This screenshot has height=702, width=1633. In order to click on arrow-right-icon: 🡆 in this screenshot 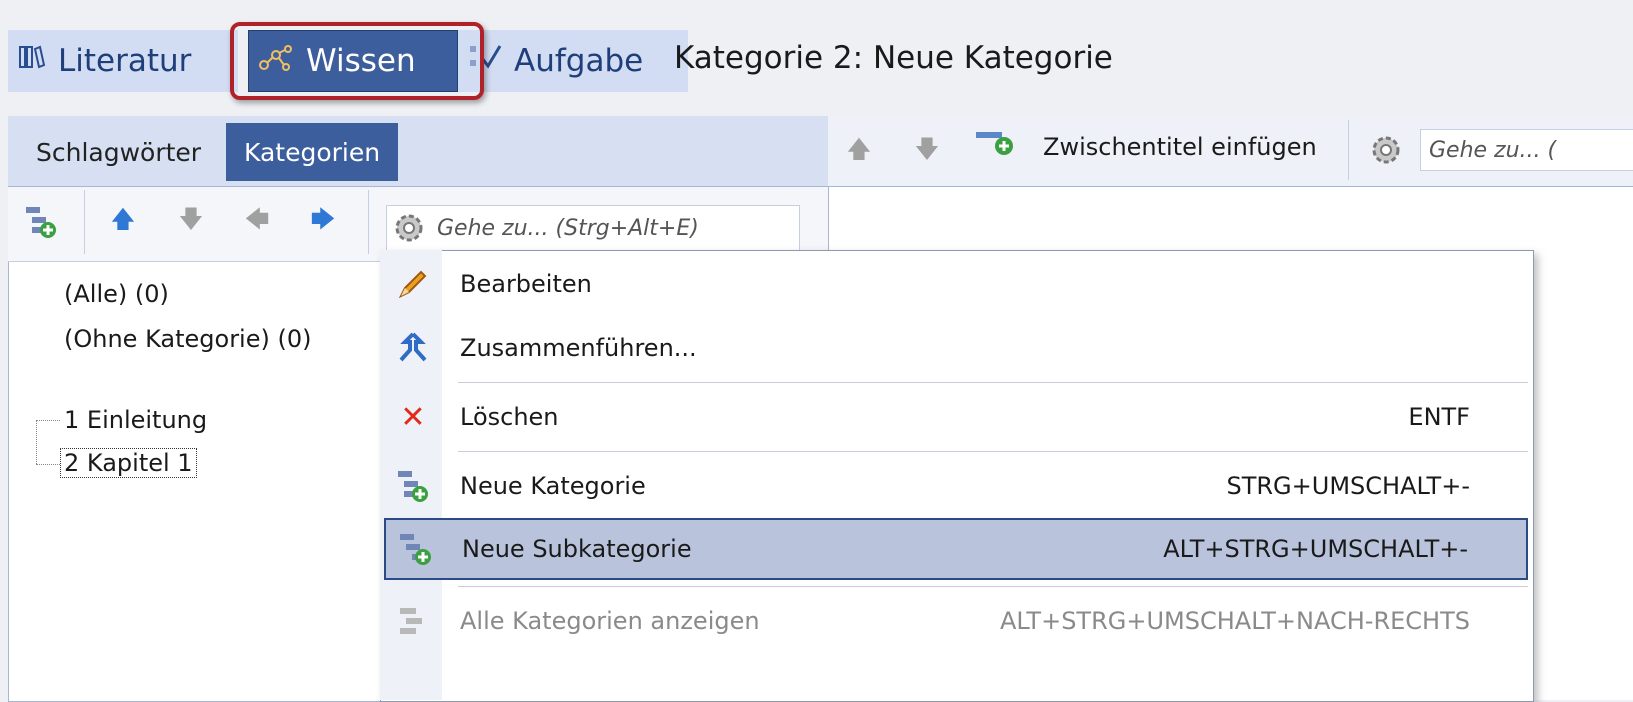, I will do `click(323, 218)`.